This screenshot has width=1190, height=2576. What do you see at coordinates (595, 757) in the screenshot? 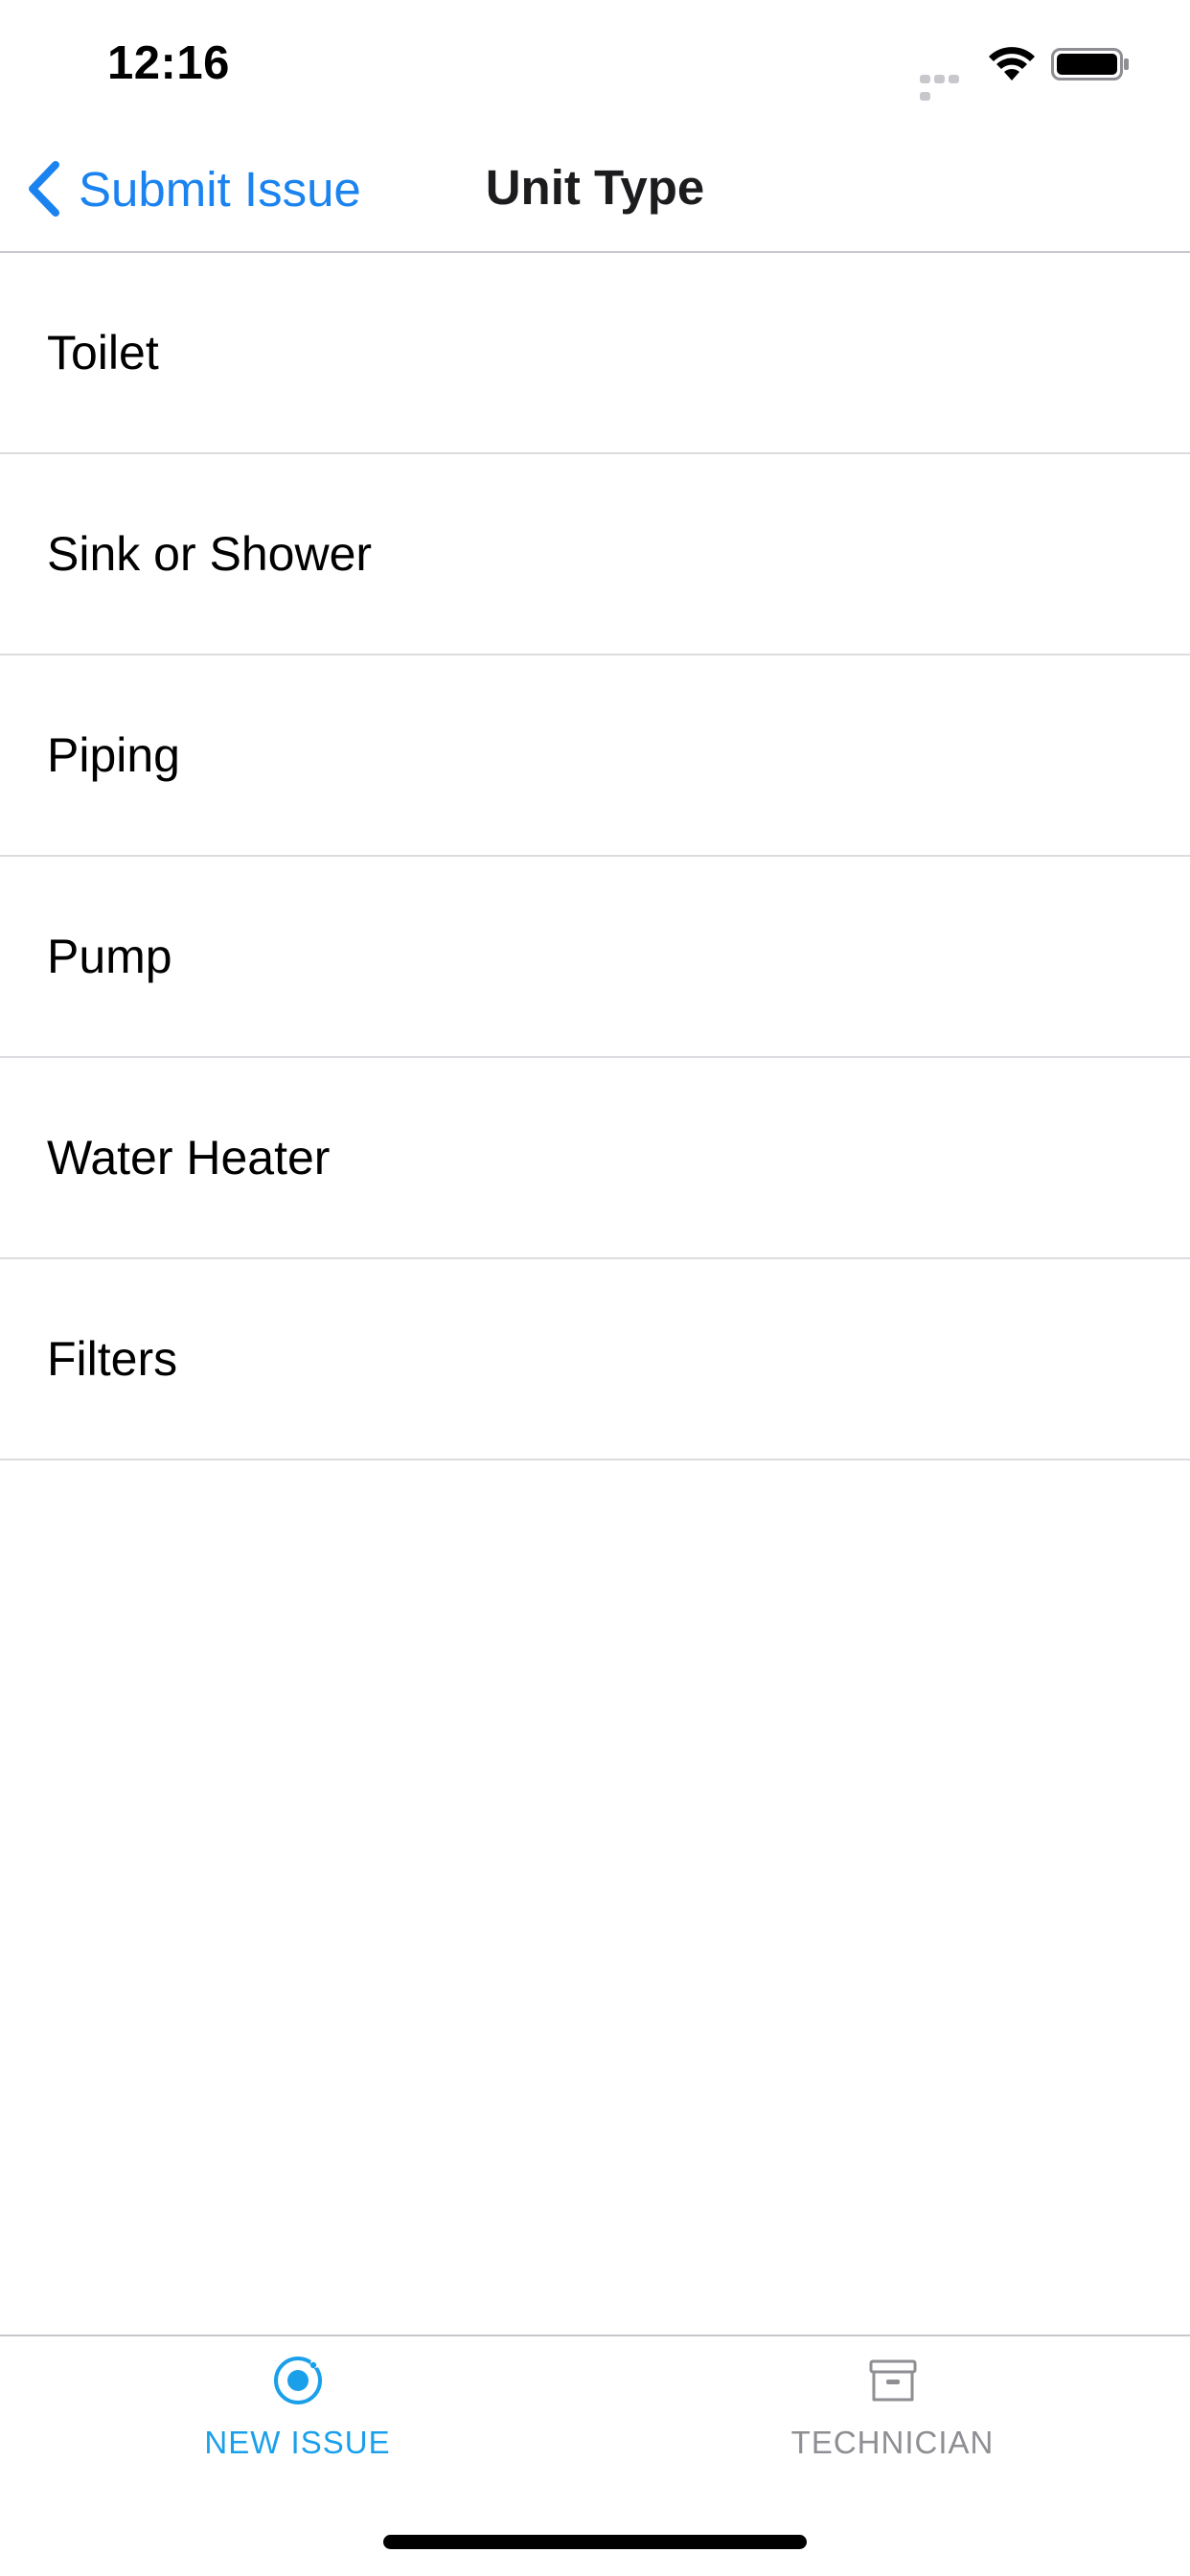
I see `list-item-piping: Piping` at bounding box center [595, 757].